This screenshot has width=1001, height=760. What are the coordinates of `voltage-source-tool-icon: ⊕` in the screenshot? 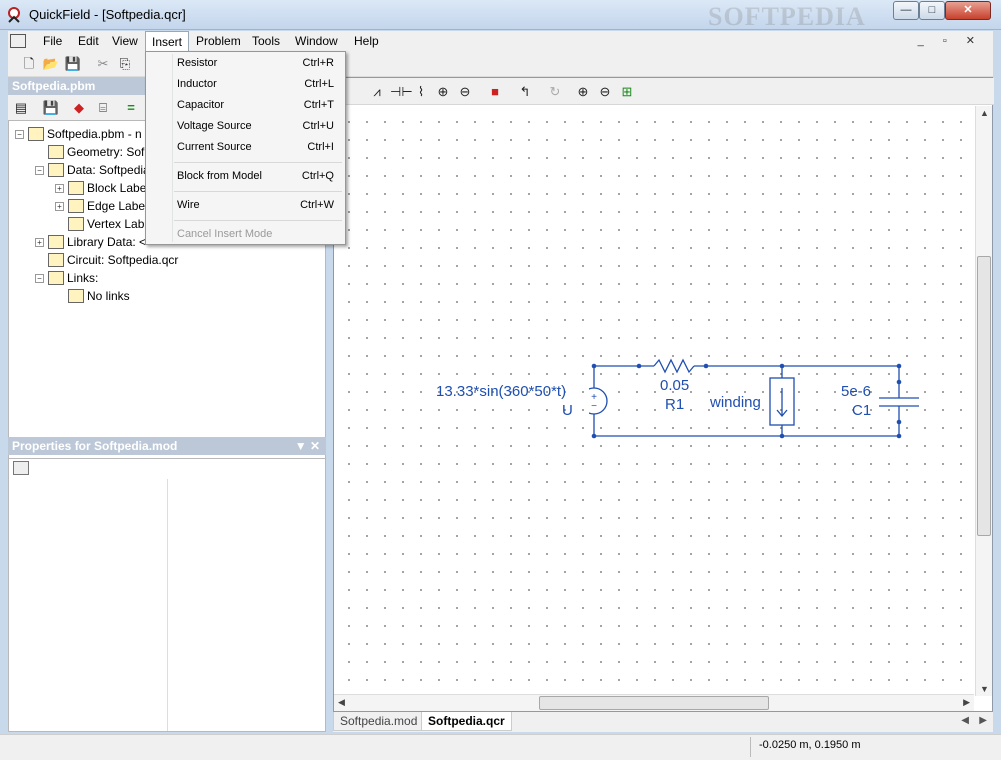 It's located at (443, 91).